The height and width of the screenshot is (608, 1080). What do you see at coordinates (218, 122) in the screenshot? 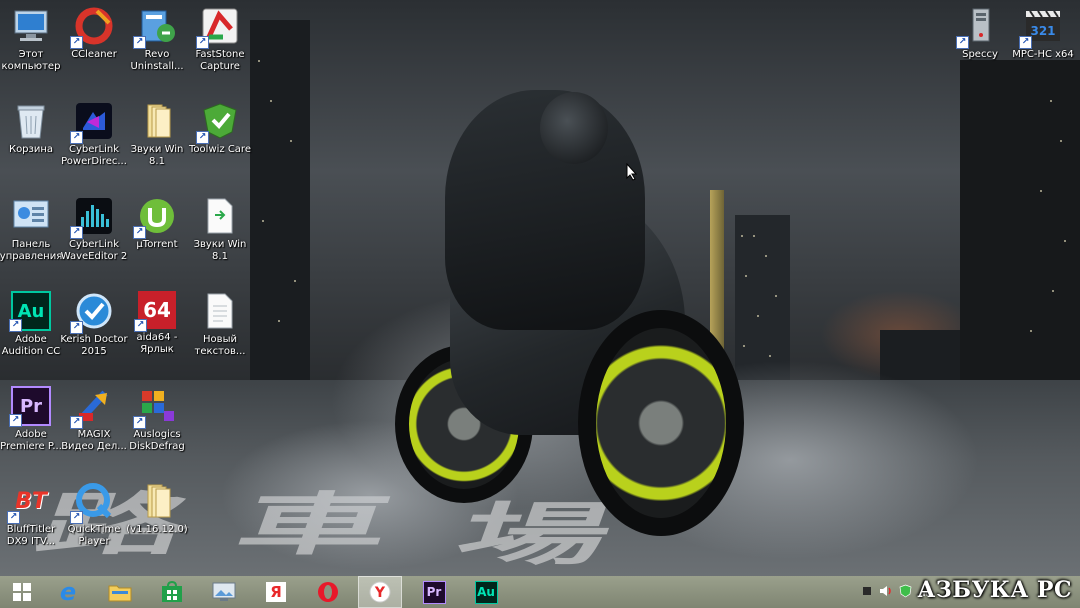
I see `toolwiz-care-icon: ↗` at bounding box center [218, 122].